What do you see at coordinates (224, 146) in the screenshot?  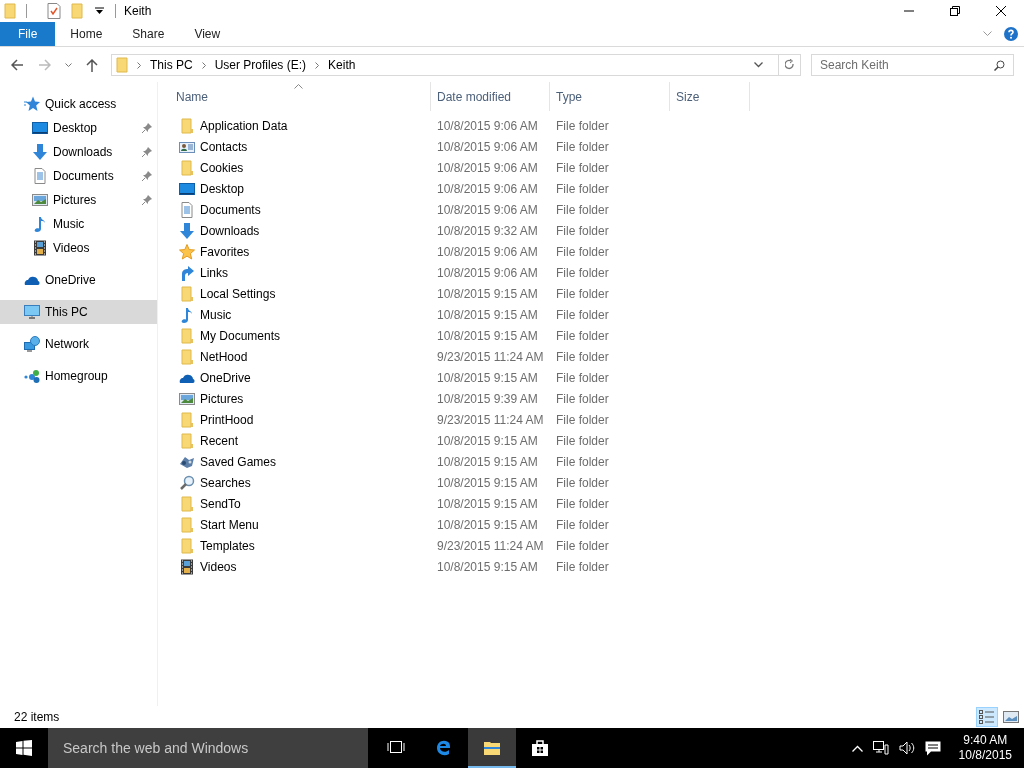 I see `file-name: Contacts` at bounding box center [224, 146].